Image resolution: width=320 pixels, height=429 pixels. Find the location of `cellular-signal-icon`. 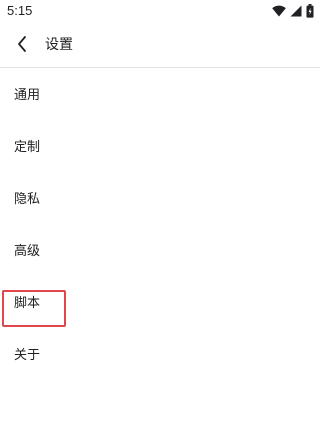

cellular-signal-icon is located at coordinates (296, 11).